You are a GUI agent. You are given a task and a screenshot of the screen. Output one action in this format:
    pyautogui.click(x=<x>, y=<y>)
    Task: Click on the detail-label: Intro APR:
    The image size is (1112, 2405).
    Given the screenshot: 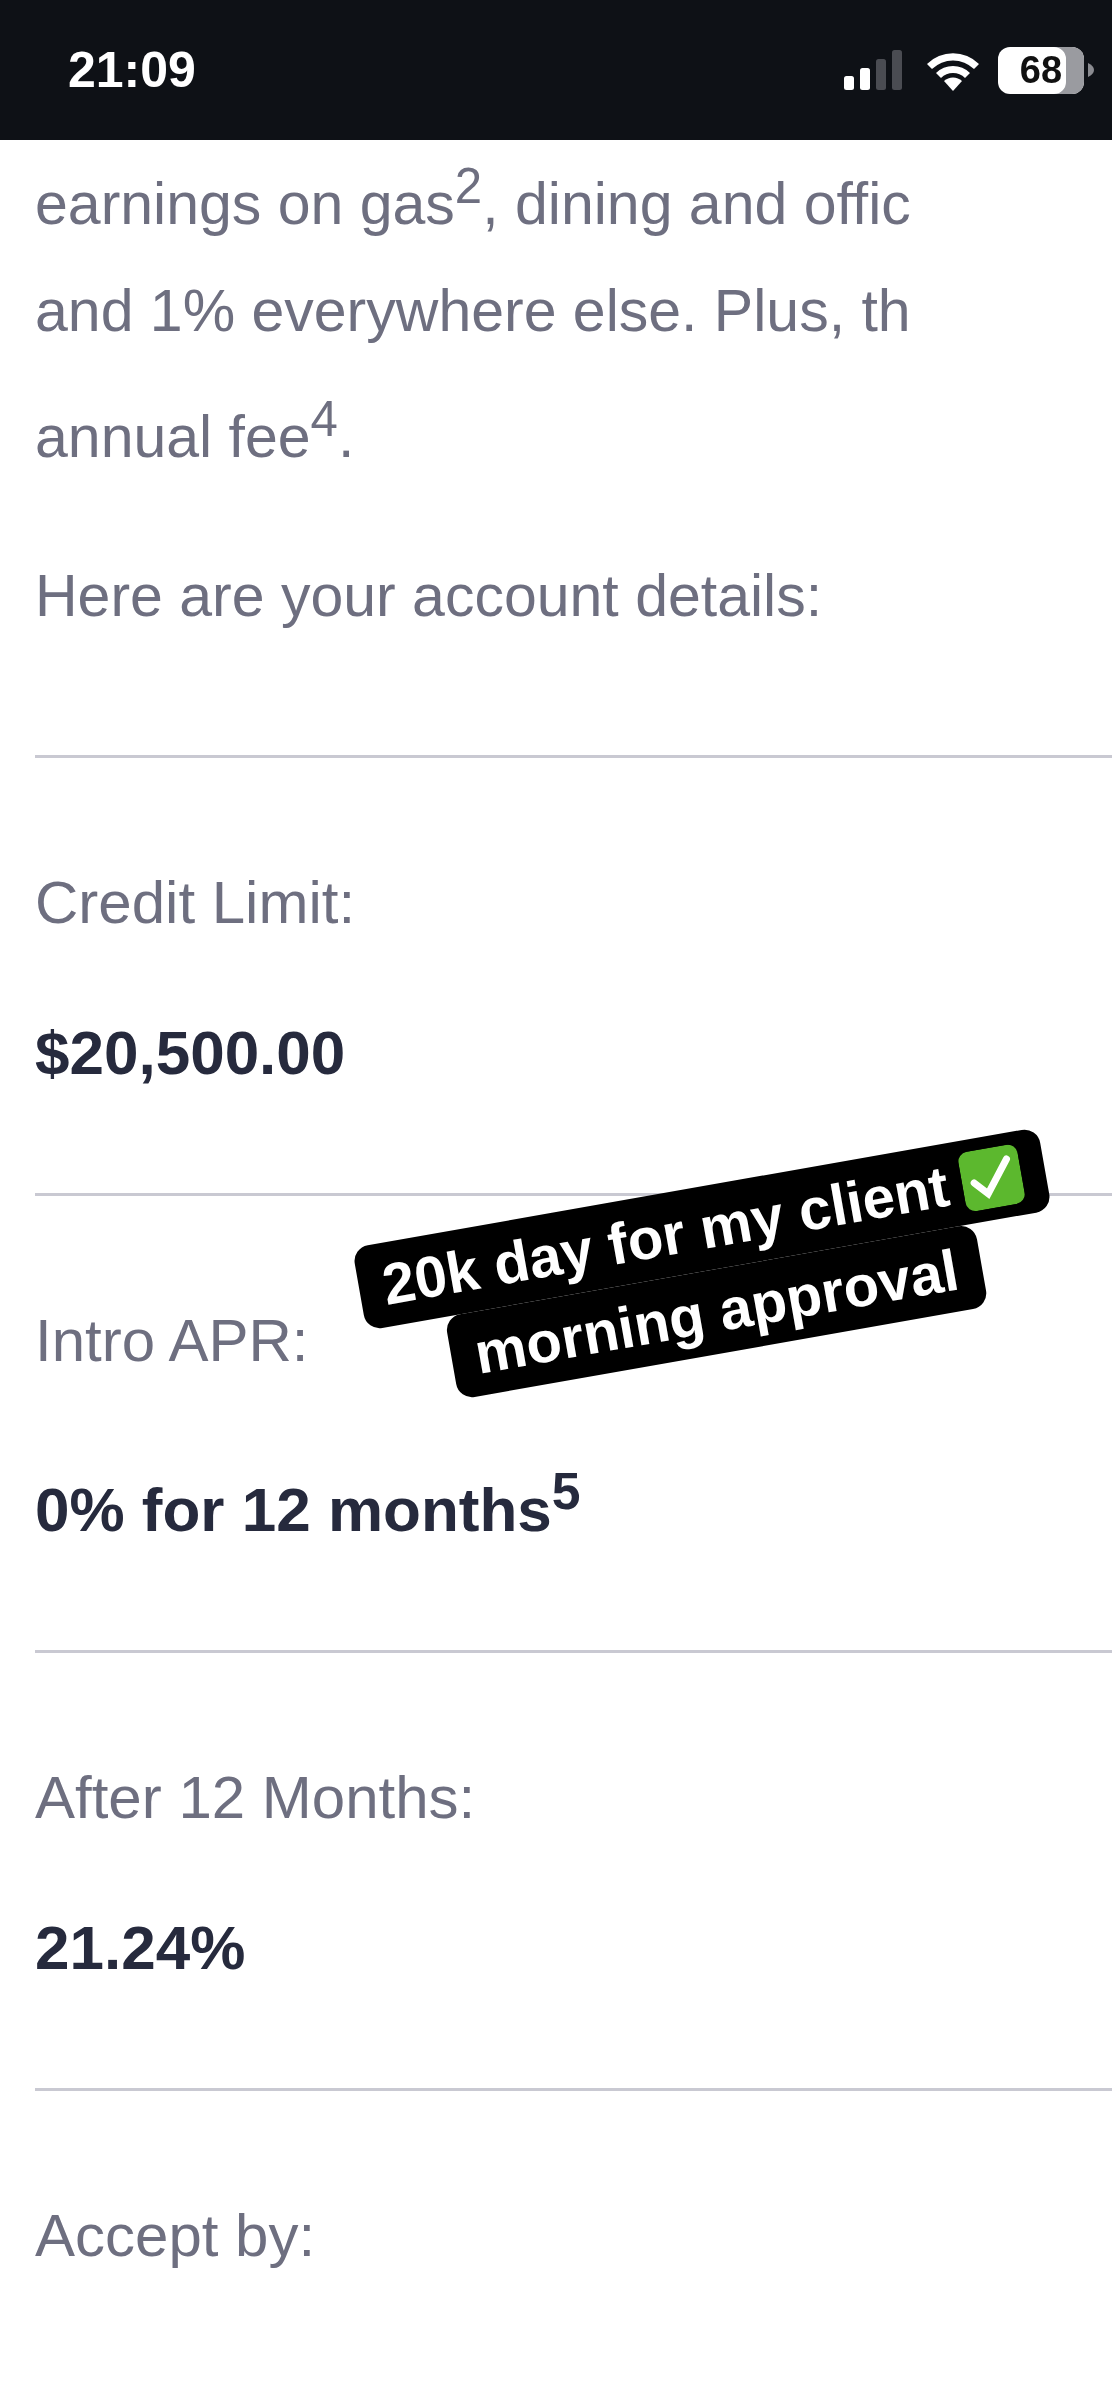 What is the action you would take?
    pyautogui.click(x=172, y=1341)
    